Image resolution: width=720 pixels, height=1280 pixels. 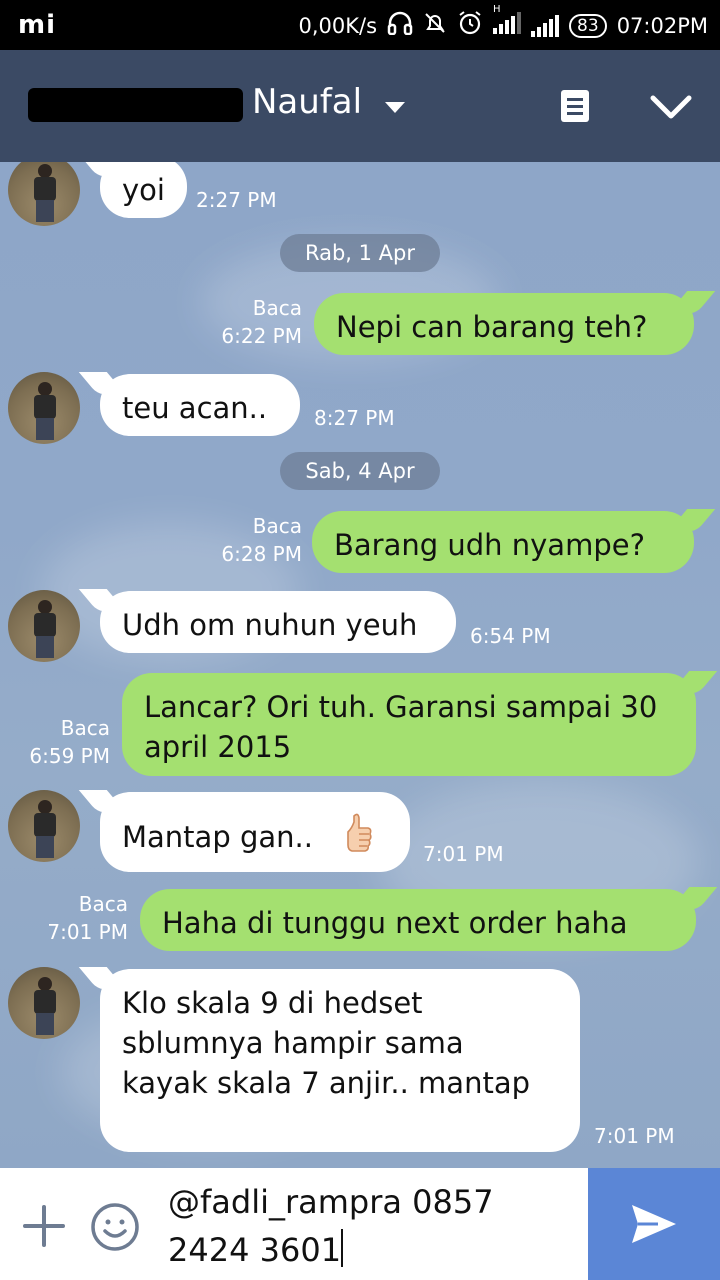 What do you see at coordinates (37, 25) in the screenshot?
I see `mi-logo: mi` at bounding box center [37, 25].